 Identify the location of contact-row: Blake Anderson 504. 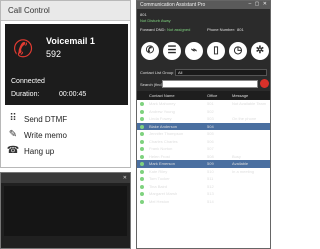
(203, 126).